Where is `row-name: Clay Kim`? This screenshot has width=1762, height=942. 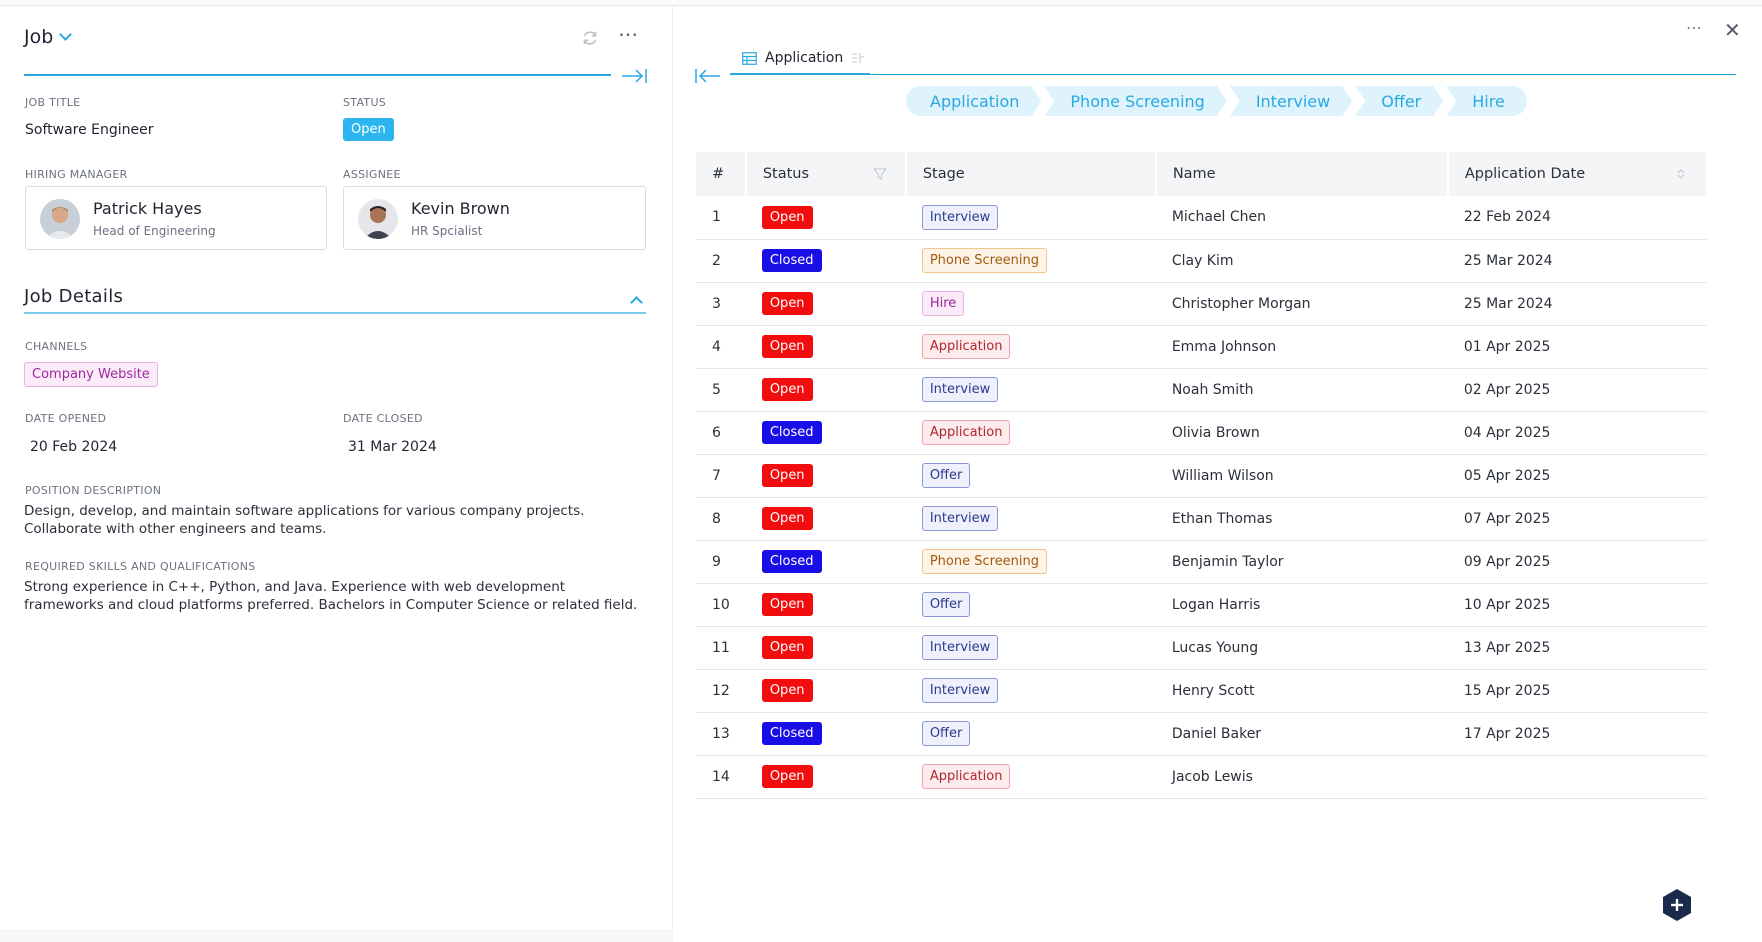 row-name: Clay Kim is located at coordinates (1301, 261).